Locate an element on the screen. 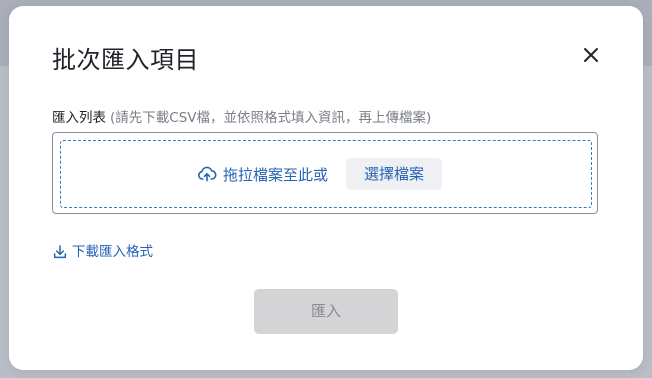 The height and width of the screenshot is (378, 652). import-list-label: 匯入列表 (請先下載CSV檔，並依照格式填入資訊，再上傳檔案) is located at coordinates (241, 118).